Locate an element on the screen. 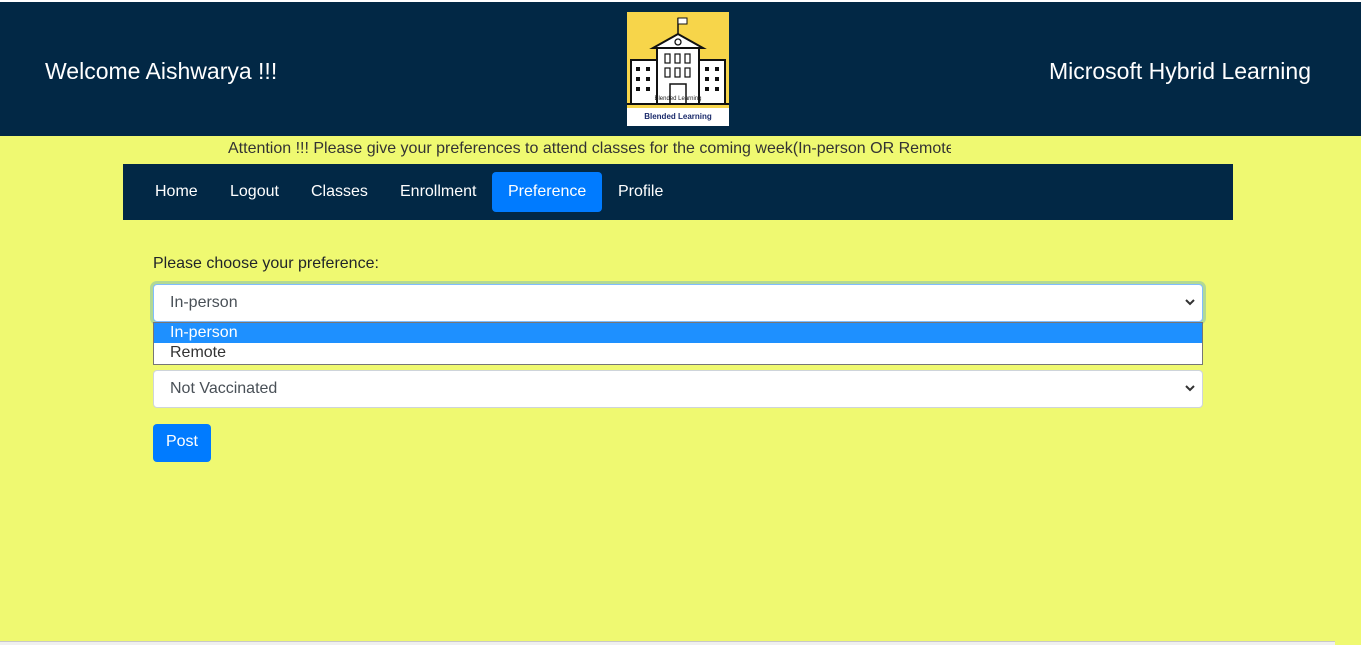 The height and width of the screenshot is (645, 1361). nav-enrollment: Enrollment is located at coordinates (438, 192).